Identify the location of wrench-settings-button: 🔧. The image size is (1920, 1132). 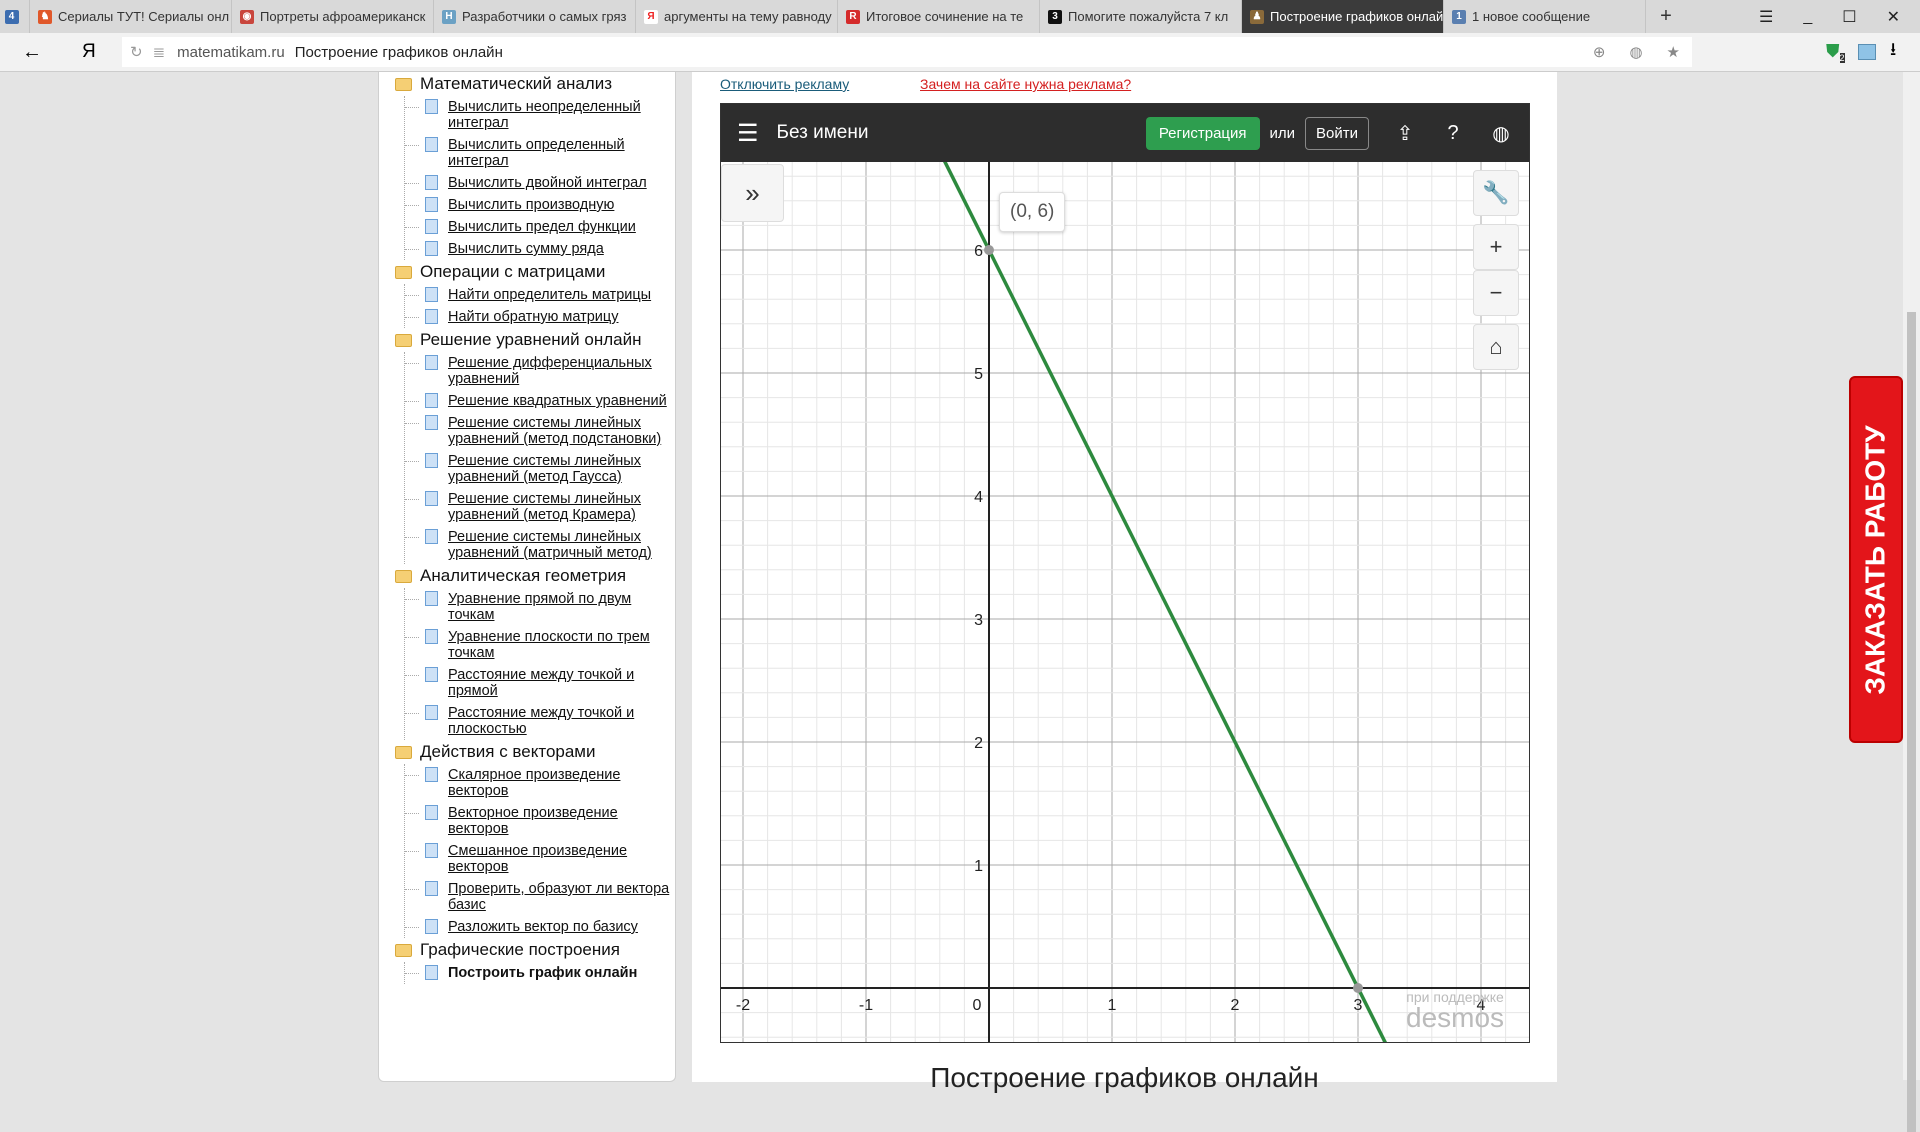
(1496, 193).